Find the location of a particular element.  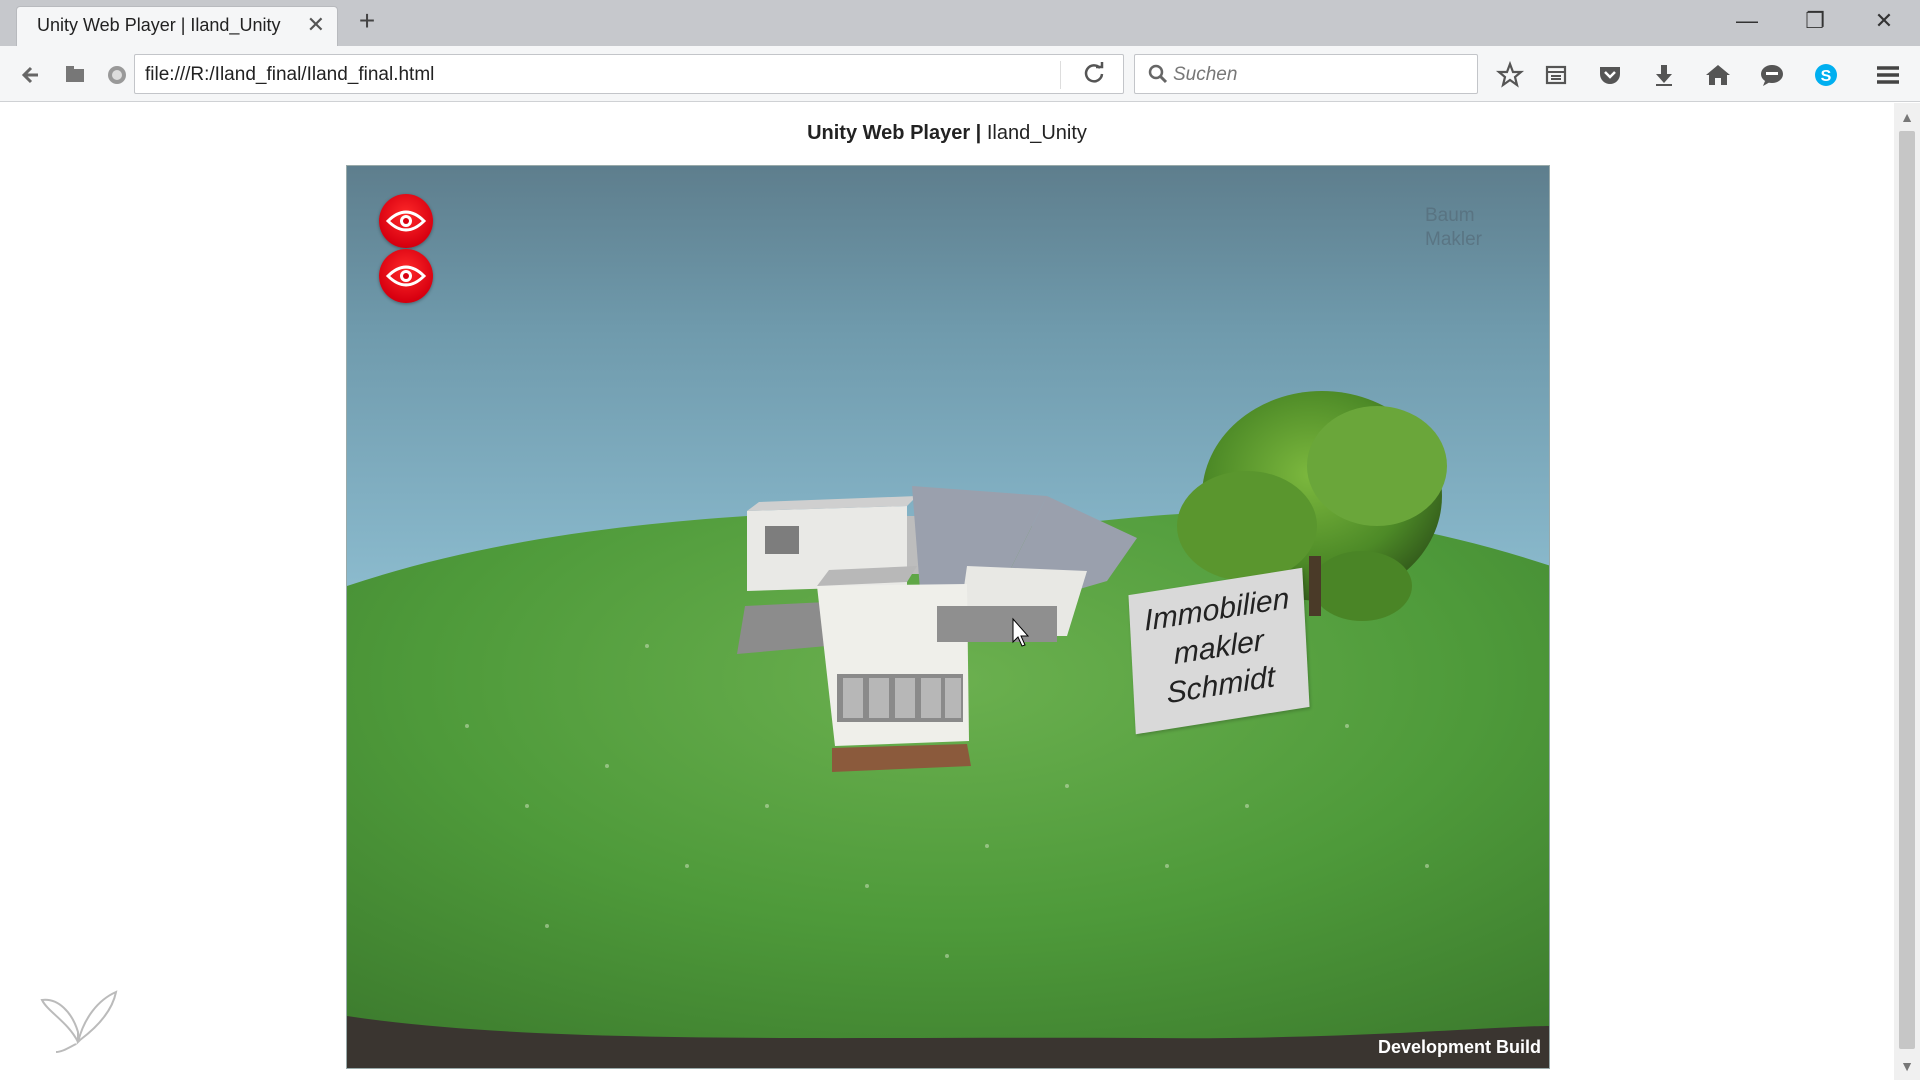

close-window-button: ✕ is located at coordinates (1884, 21).